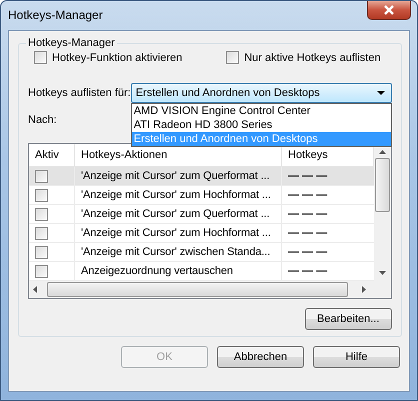  I want to click on dropdown-option: AMD VISION Engine Control Center, so click(261, 111).